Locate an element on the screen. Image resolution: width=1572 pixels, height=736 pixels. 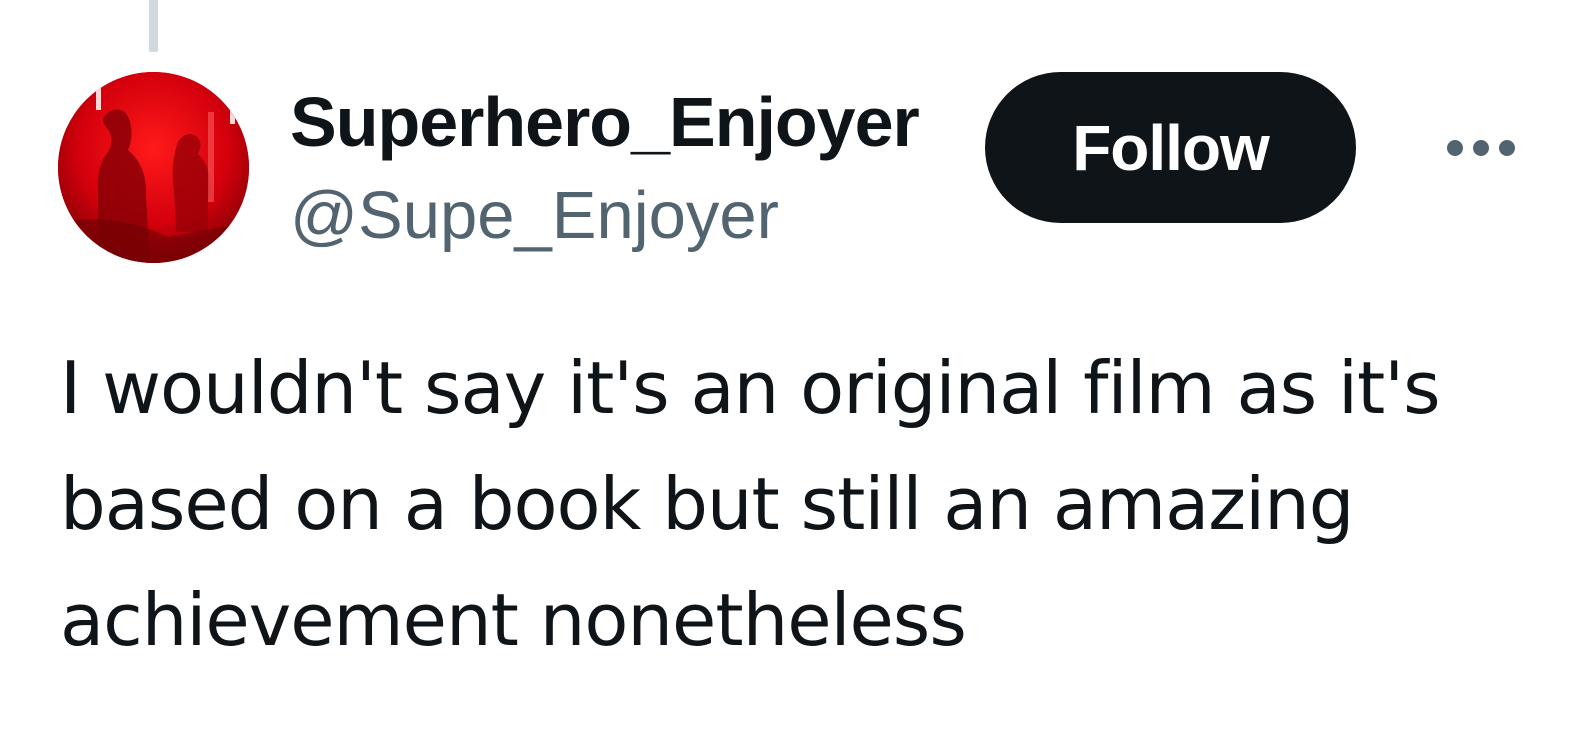
more-options-button is located at coordinates (1481, 148).